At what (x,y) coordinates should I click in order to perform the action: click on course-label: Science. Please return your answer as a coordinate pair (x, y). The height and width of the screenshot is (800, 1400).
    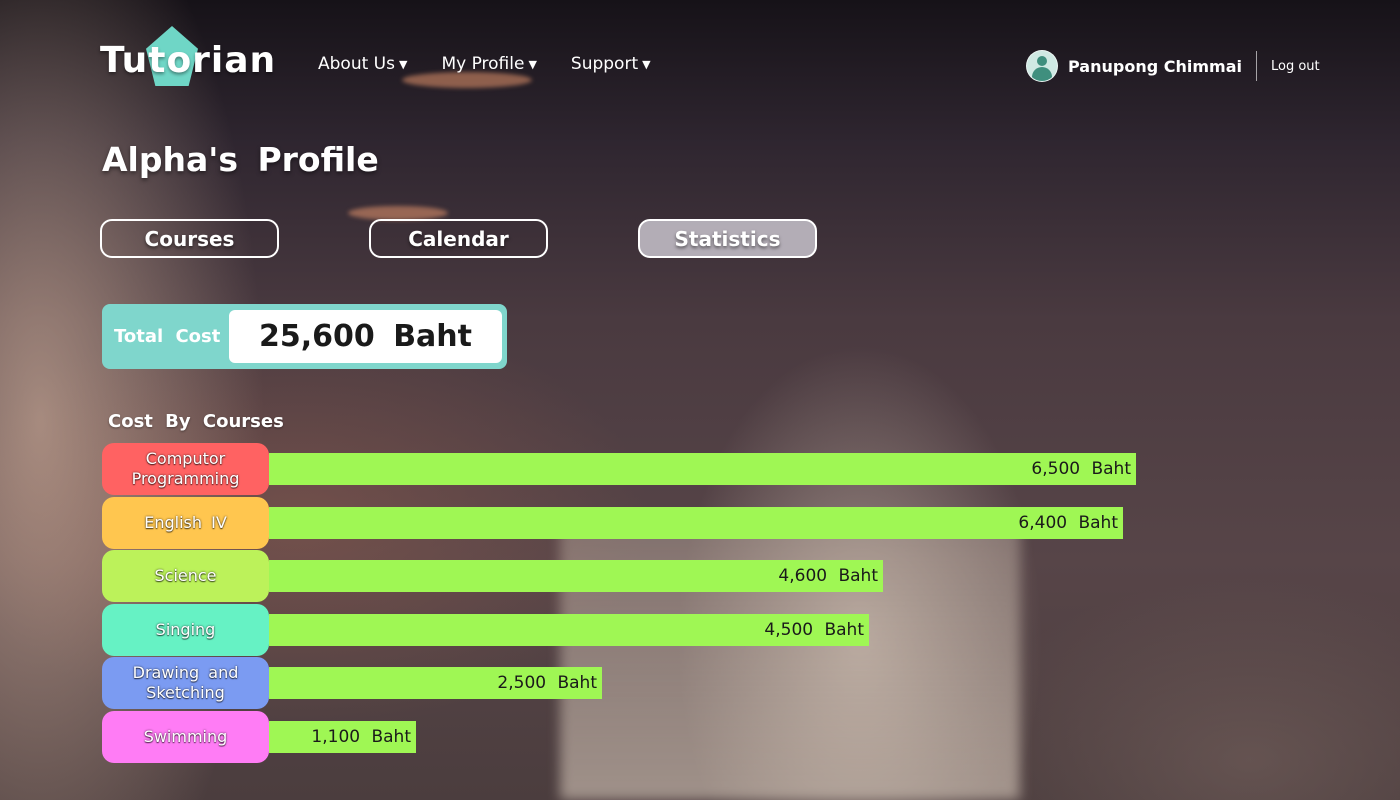
    Looking at the image, I should click on (185, 576).